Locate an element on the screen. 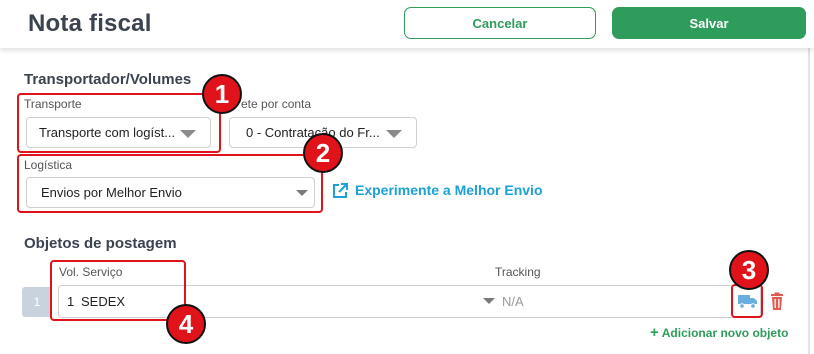 The image size is (814, 354). add-object-link: + Adicionar novo objeto is located at coordinates (719, 332).